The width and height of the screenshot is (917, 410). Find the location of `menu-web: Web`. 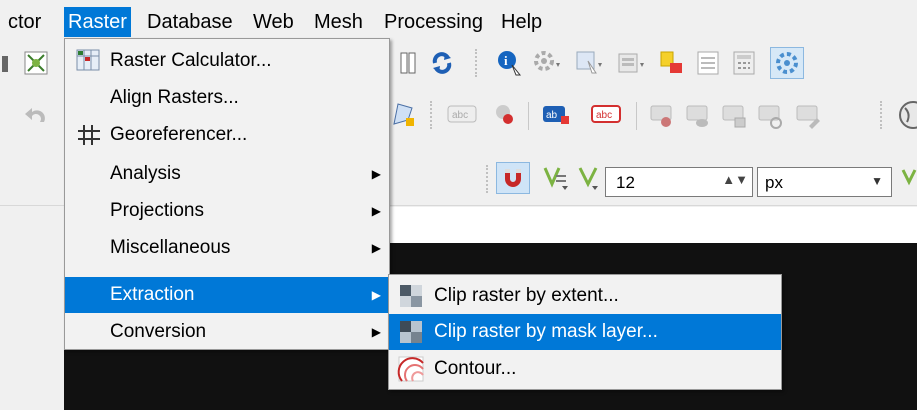

menu-web: Web is located at coordinates (273, 22).